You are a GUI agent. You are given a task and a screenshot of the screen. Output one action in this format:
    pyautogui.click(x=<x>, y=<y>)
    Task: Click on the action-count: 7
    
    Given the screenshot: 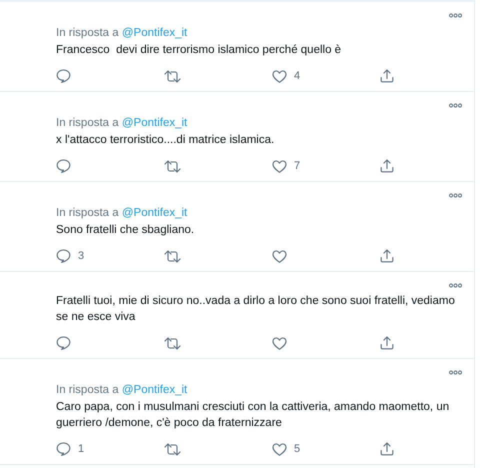 What is the action you would take?
    pyautogui.click(x=297, y=166)
    